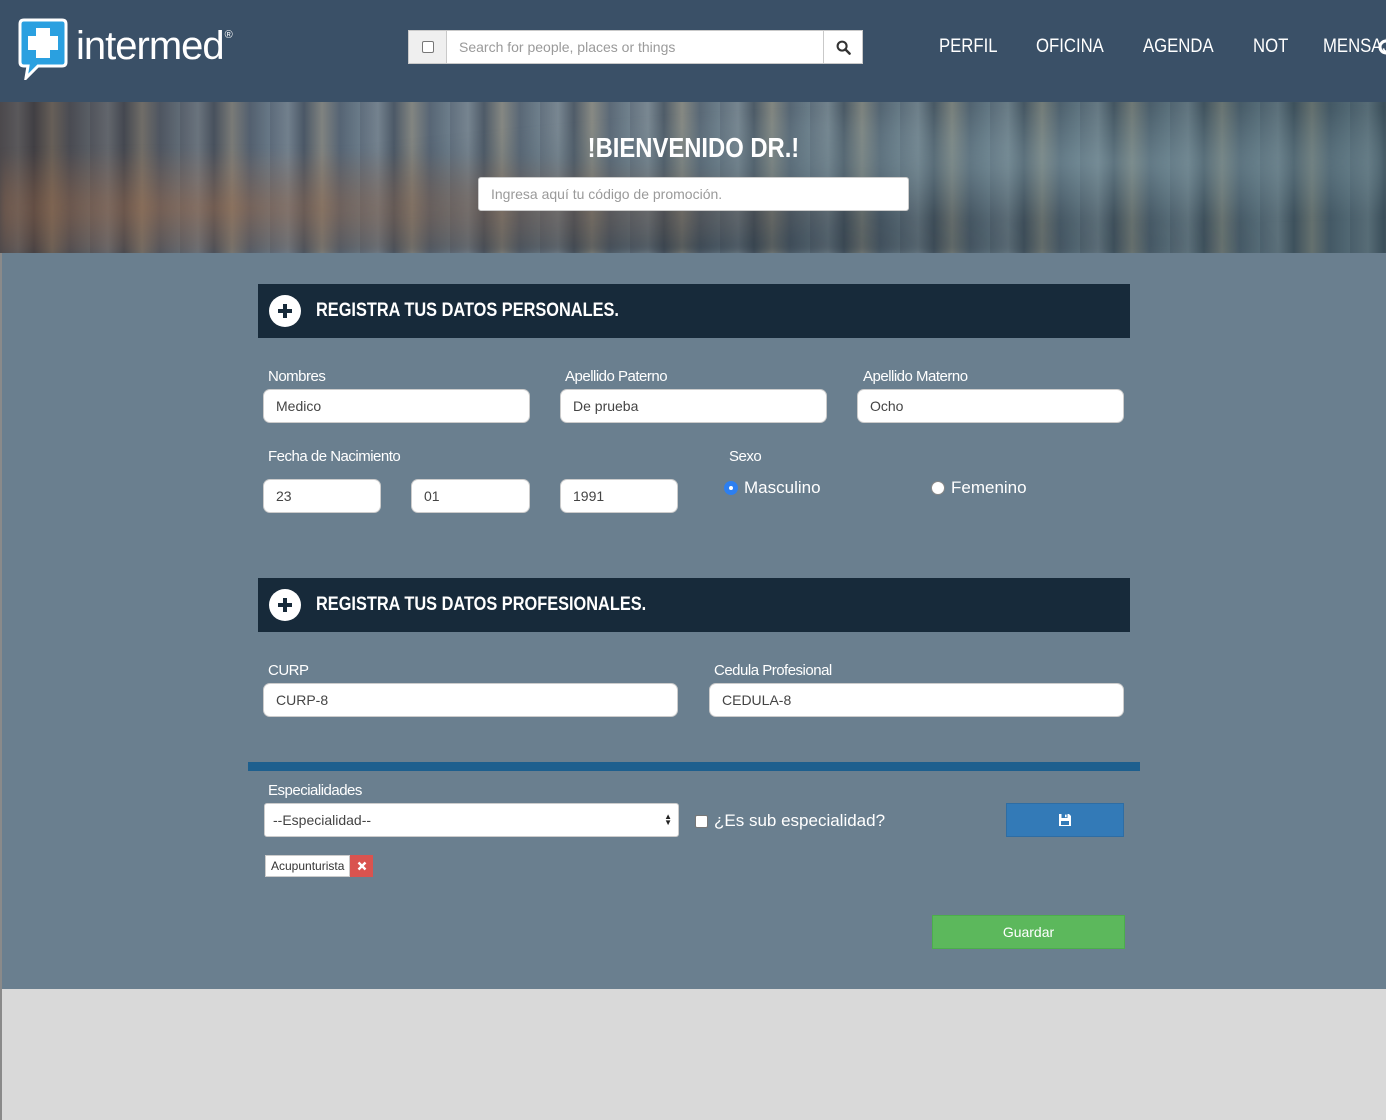 The image size is (1386, 1120). What do you see at coordinates (701, 821) in the screenshot?
I see `sub-especialidad-checkbox` at bounding box center [701, 821].